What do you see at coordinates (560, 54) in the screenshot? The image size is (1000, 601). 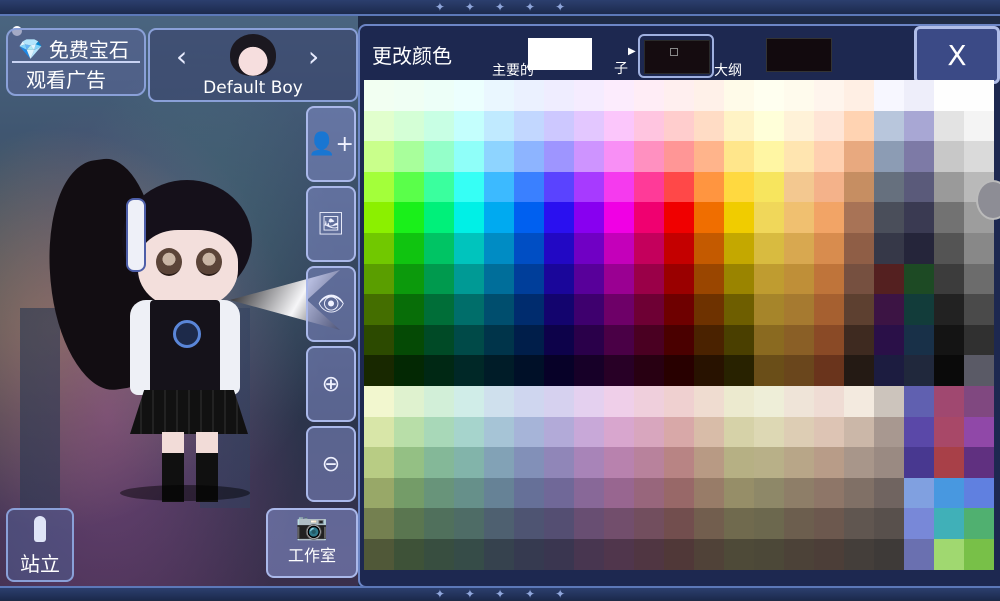 I see `primary-color-swatch` at bounding box center [560, 54].